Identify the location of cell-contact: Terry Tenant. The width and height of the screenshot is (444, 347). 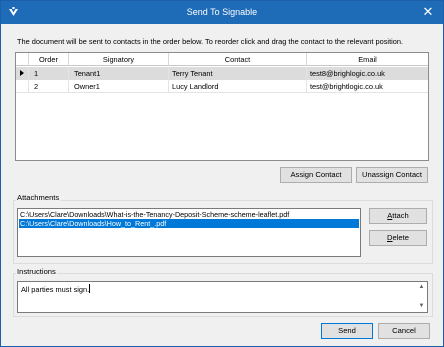
(238, 73).